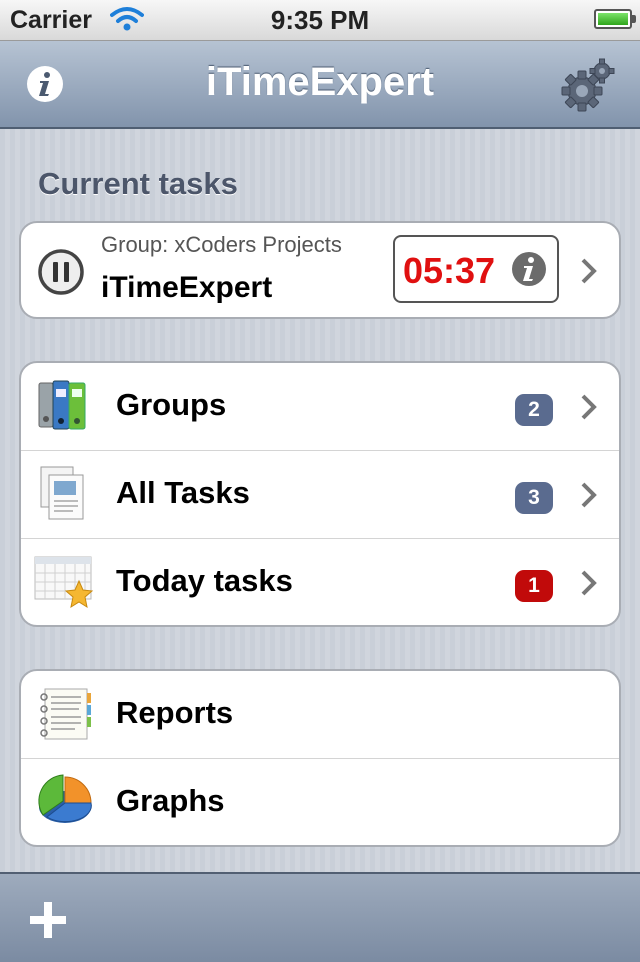  I want to click on menu-item-label: Today tasks, so click(204, 580).